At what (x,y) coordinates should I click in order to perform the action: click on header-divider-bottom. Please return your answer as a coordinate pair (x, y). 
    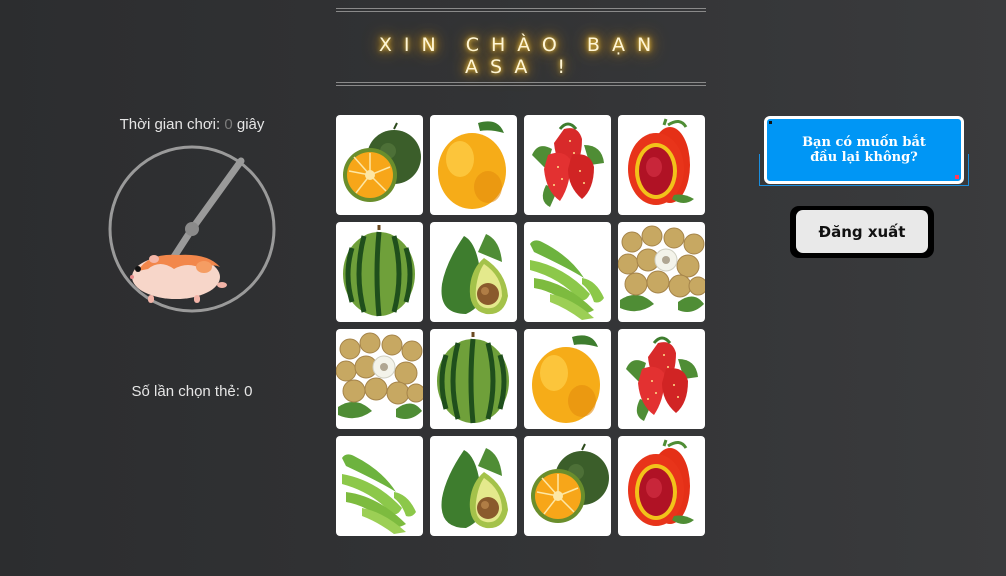
    Looking at the image, I should click on (521, 84).